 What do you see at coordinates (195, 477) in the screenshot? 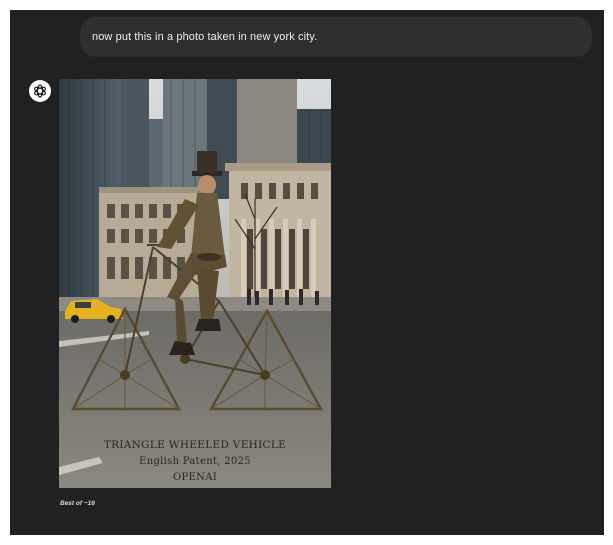
I see `image-caption-brand: OPENAI` at bounding box center [195, 477].